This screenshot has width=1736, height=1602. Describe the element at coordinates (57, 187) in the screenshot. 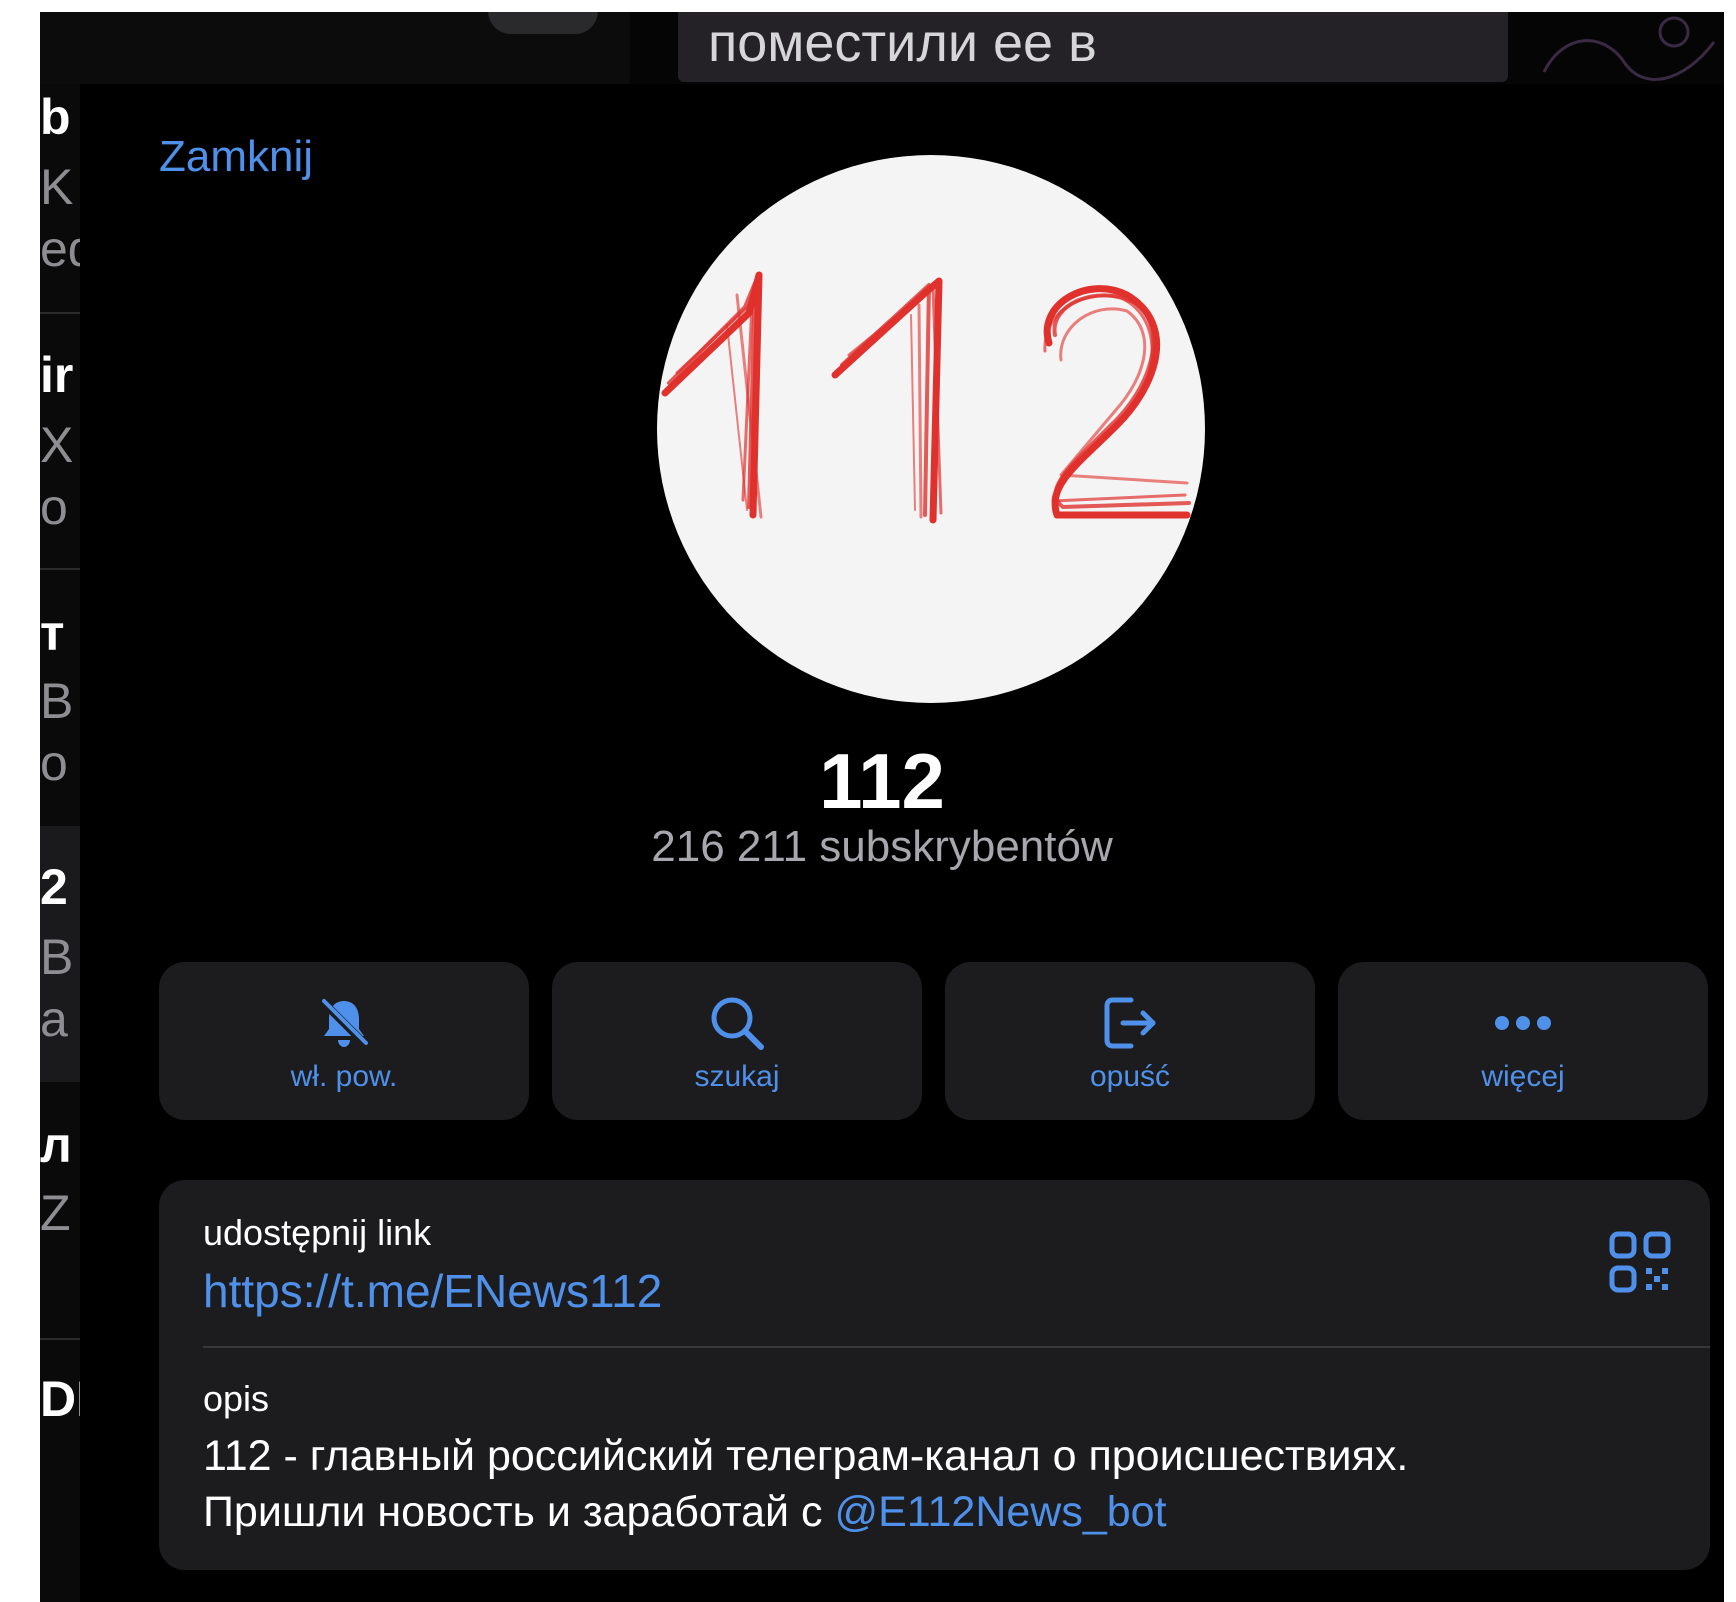

I see `chat-fragment: K` at that location.